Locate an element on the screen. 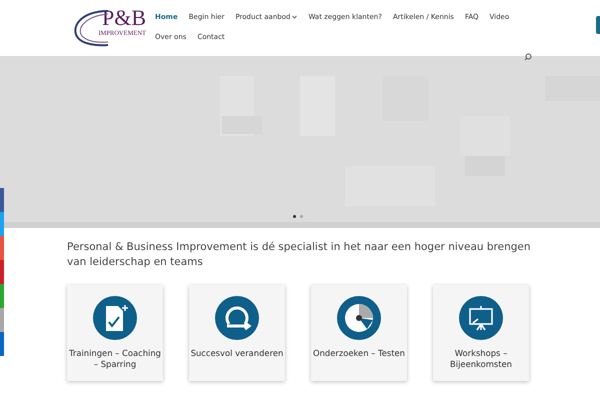 This screenshot has width=600, height=400. service-card: Trainingen – Coaching – Sparring is located at coordinates (115, 333).